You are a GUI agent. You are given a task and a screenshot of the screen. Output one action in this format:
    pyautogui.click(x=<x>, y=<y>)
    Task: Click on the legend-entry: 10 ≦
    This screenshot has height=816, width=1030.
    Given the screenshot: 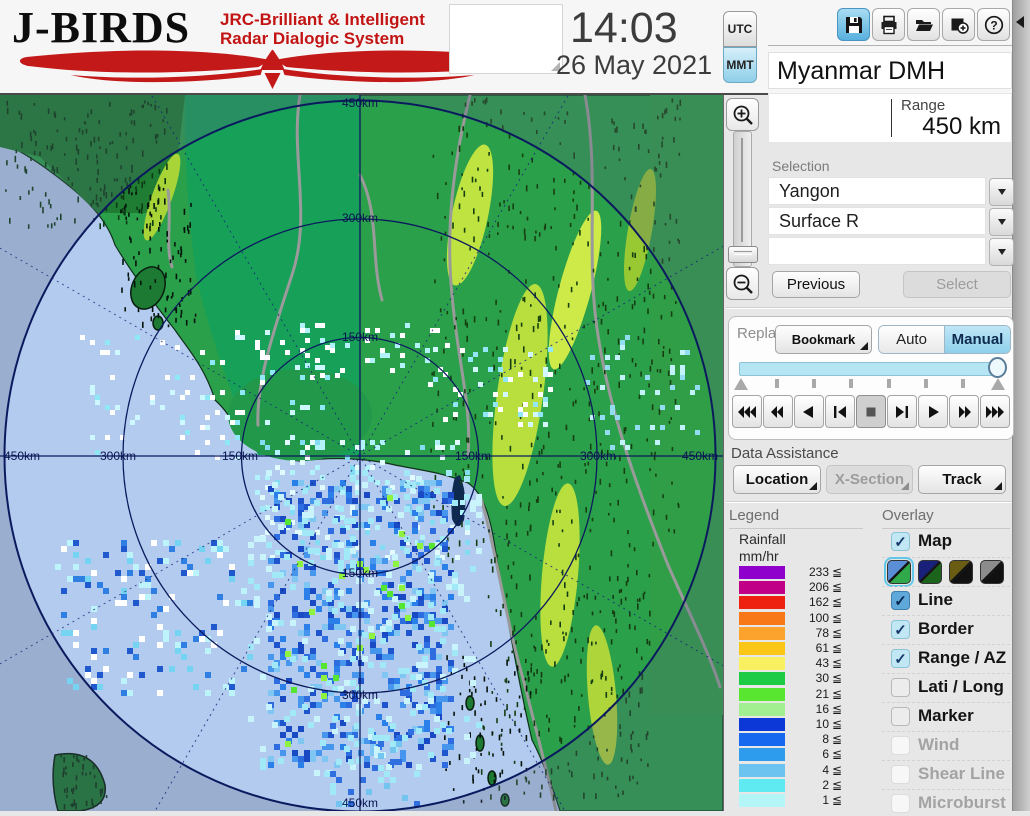 What is the action you would take?
    pyautogui.click(x=796, y=725)
    